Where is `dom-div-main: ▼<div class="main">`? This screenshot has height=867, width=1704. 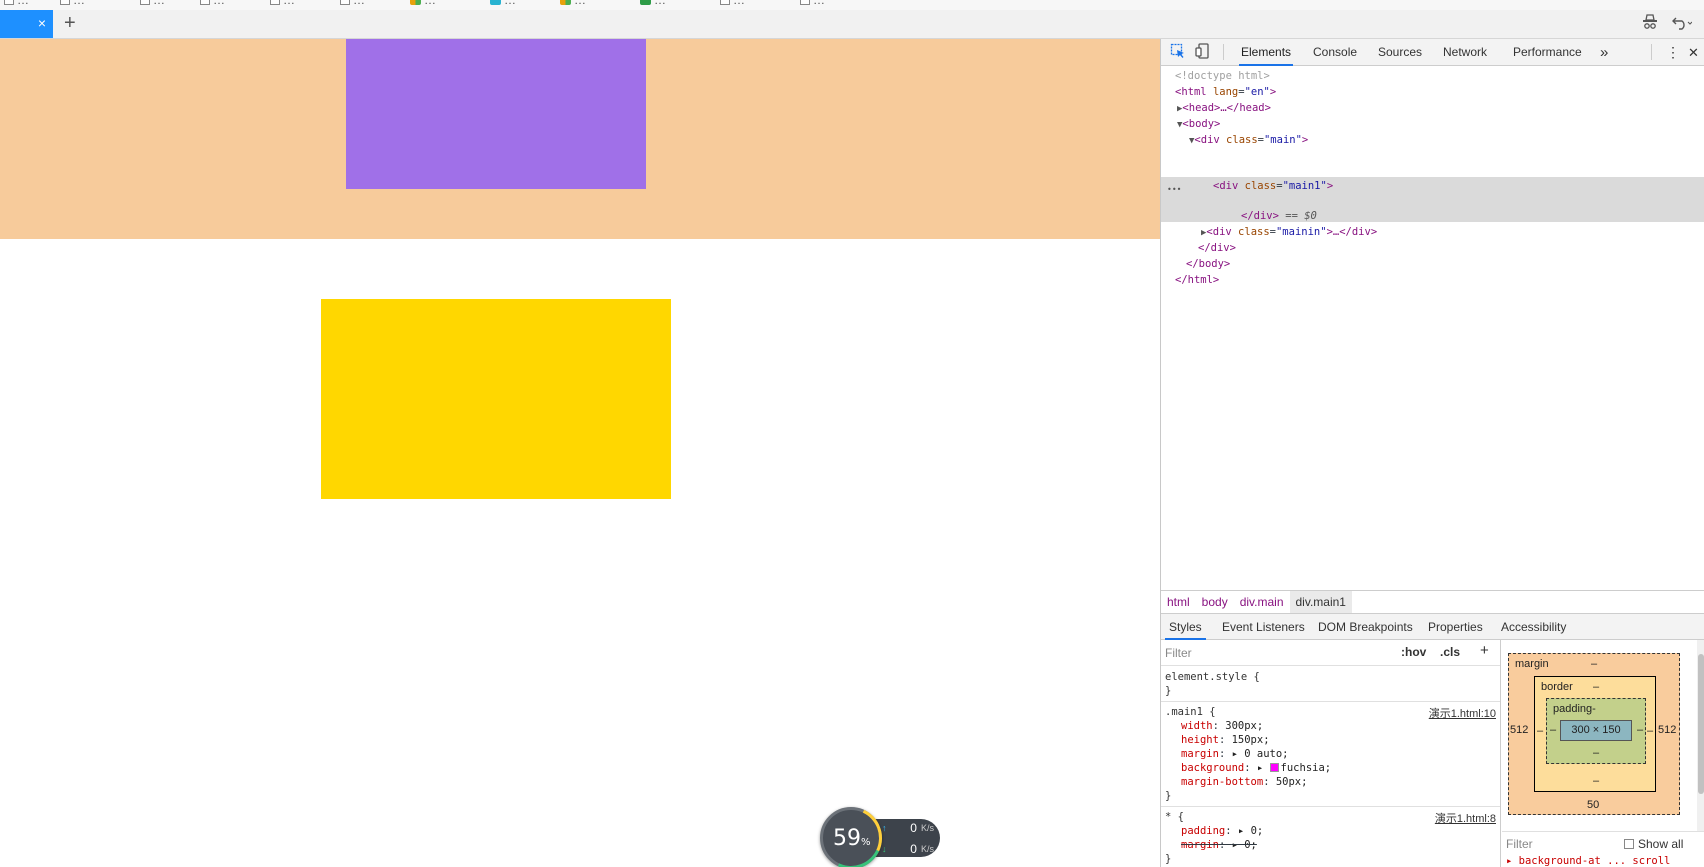 dom-div-main: ▼<div class="main"> is located at coordinates (1248, 140).